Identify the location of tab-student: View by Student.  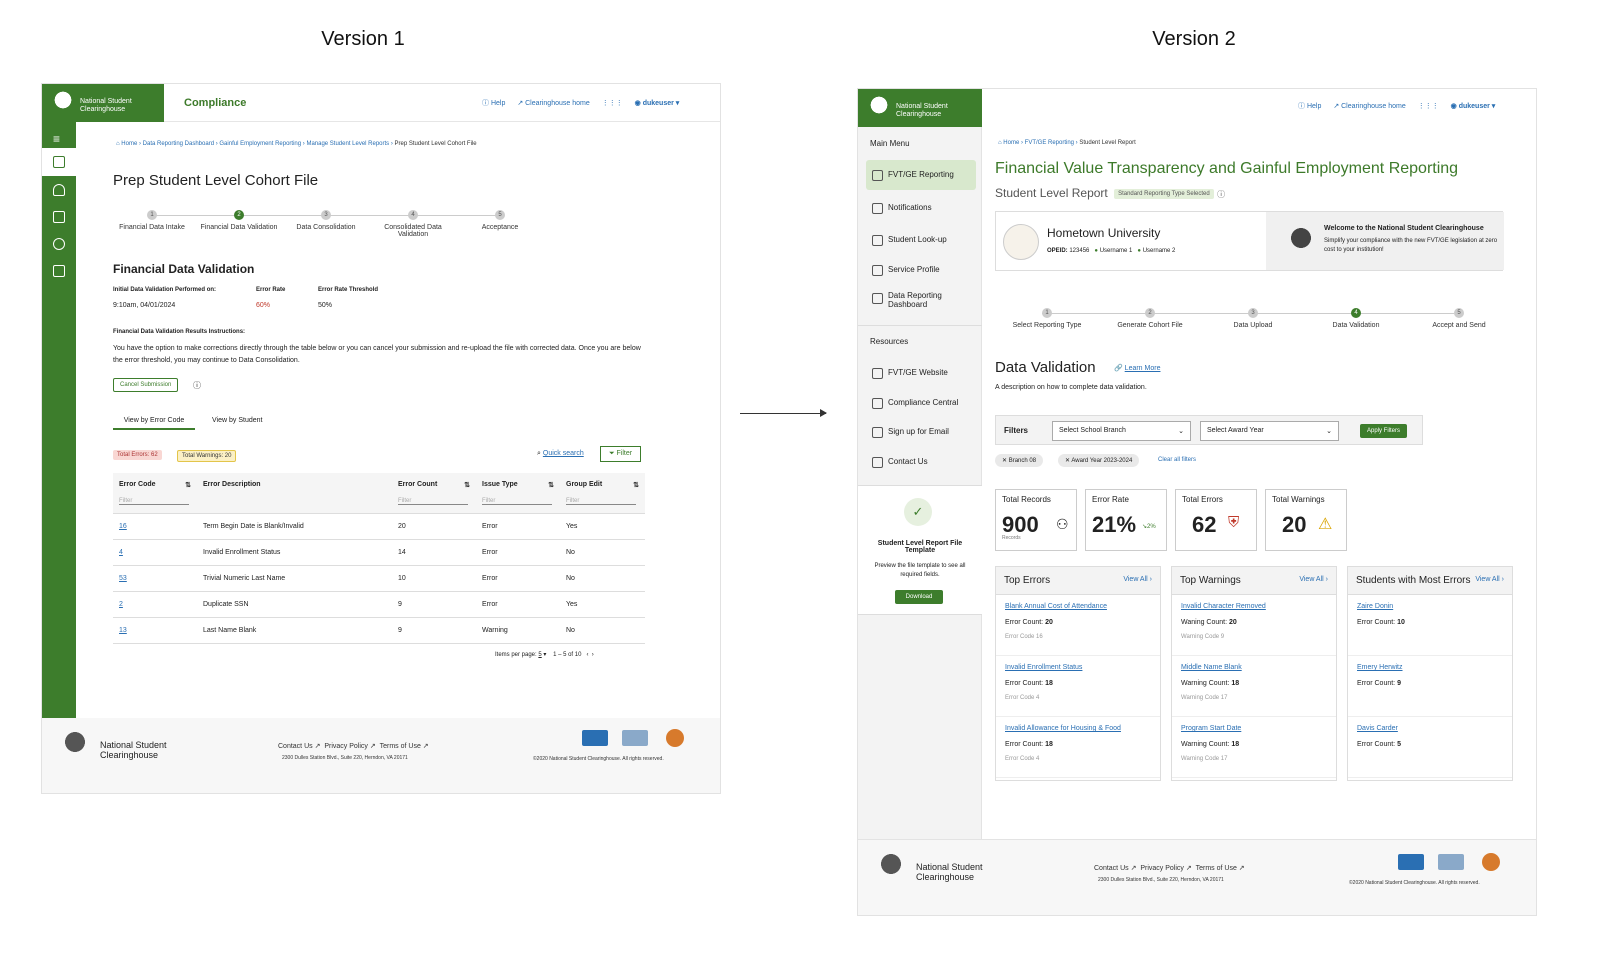
(237, 420).